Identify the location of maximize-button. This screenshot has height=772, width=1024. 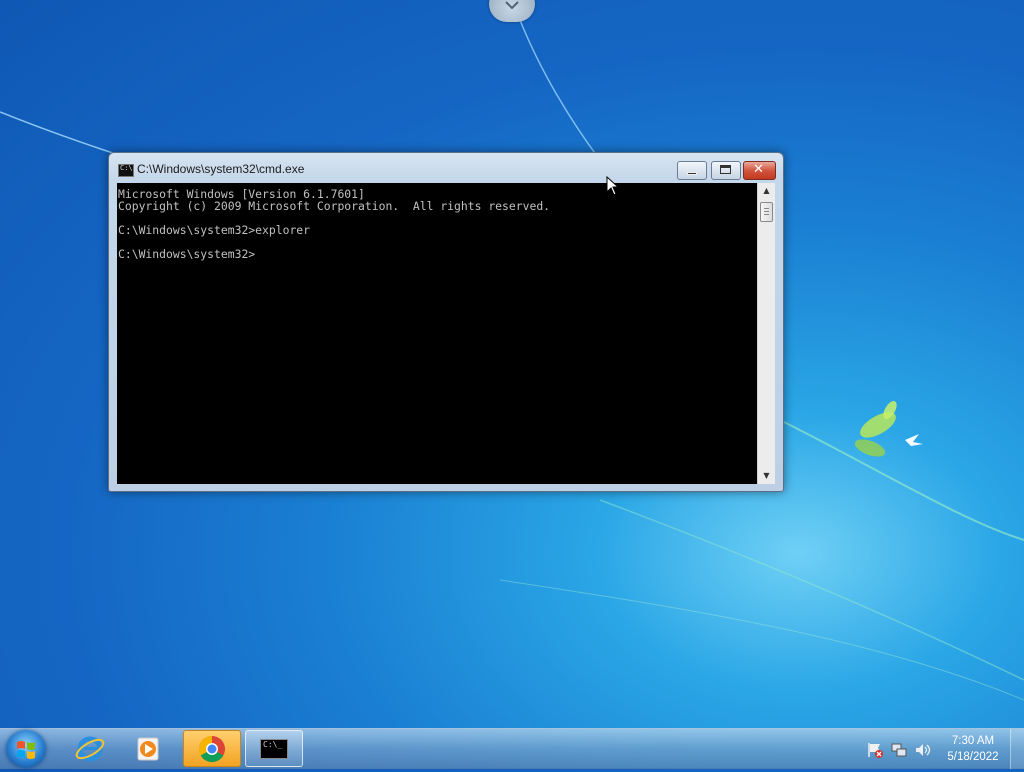
(726, 170).